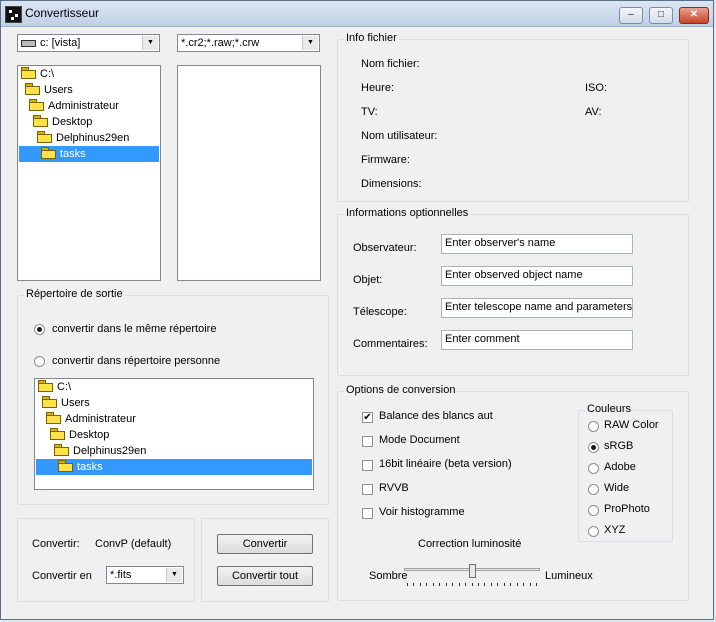 This screenshot has width=716, height=622. I want to click on optional-info-title: Informations optionnelles, so click(407, 213).